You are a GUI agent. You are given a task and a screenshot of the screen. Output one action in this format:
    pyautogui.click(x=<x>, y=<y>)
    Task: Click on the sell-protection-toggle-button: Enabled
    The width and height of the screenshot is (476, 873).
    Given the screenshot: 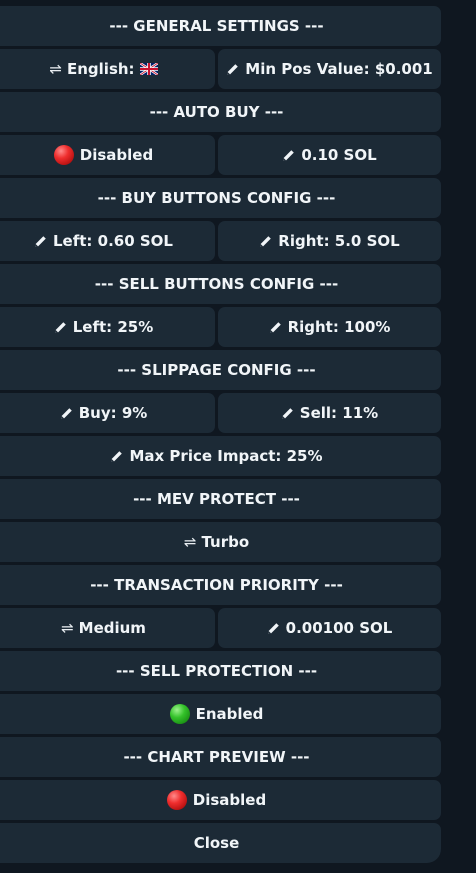 What is the action you would take?
    pyautogui.click(x=220, y=714)
    